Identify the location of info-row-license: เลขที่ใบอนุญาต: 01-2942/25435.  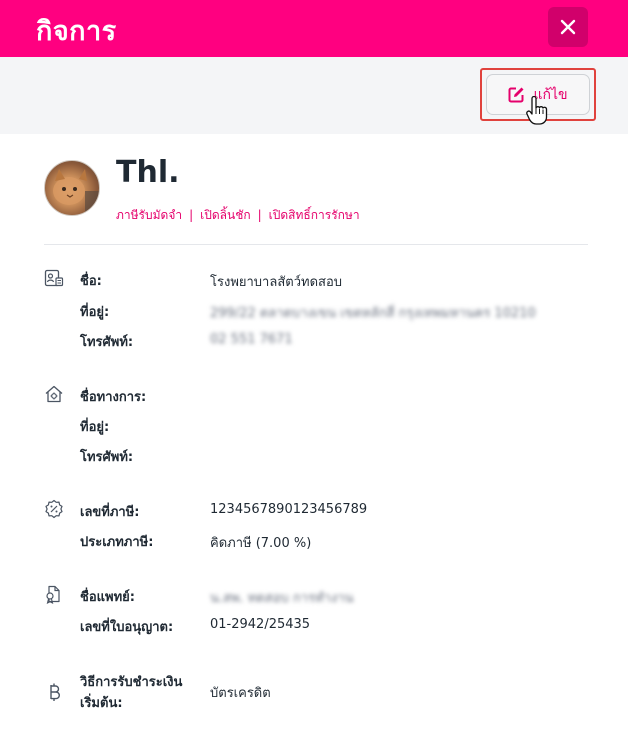
(334, 626).